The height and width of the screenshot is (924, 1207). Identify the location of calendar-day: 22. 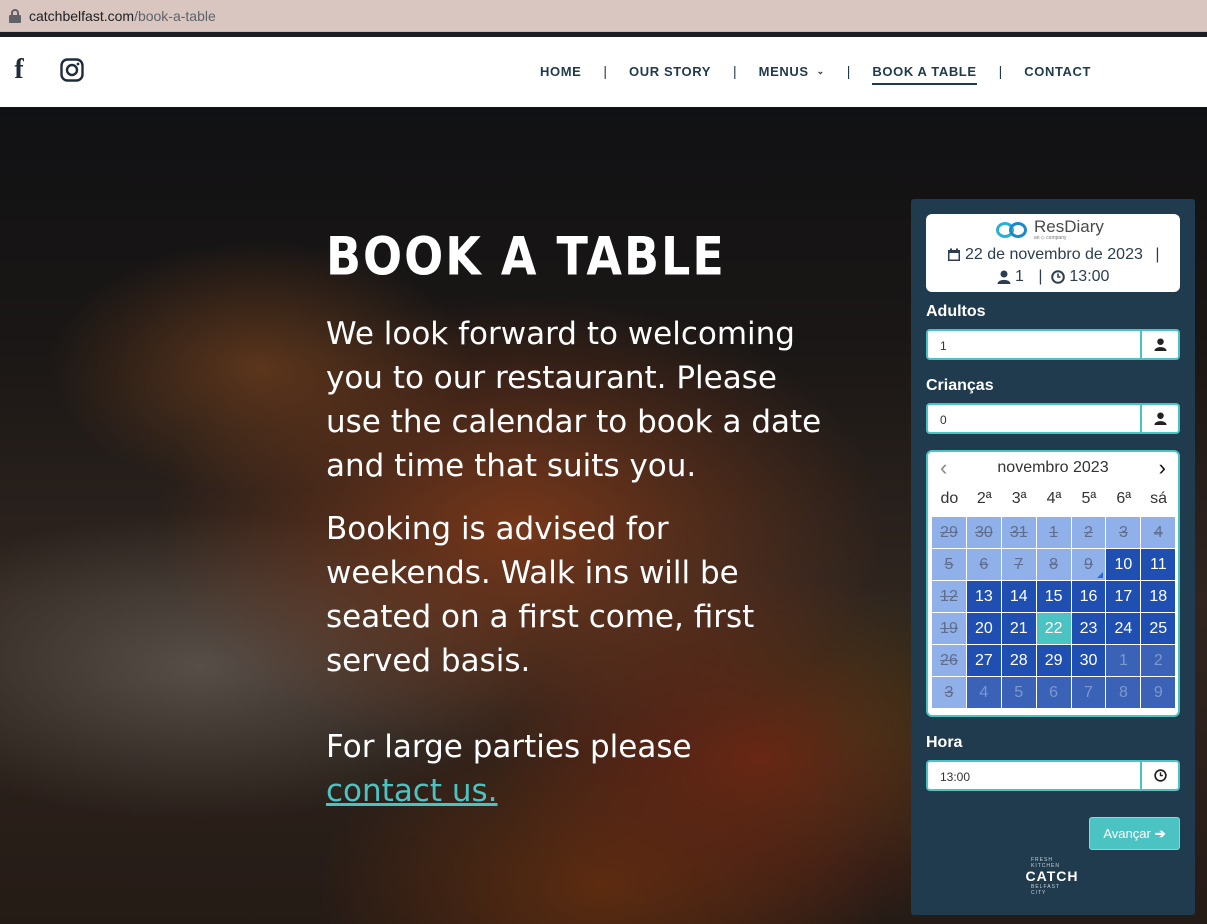
(1054, 629).